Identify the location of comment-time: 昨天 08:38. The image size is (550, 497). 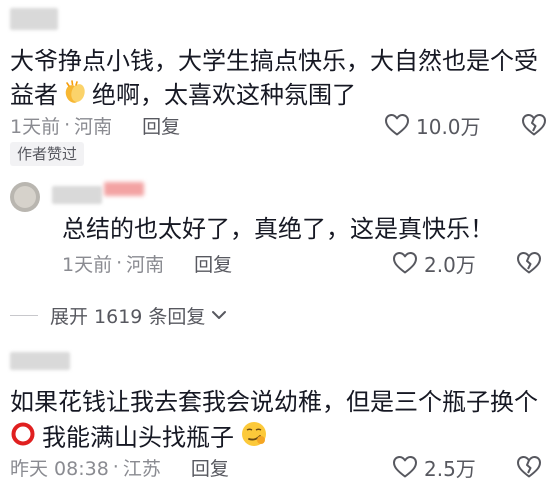
(59, 468).